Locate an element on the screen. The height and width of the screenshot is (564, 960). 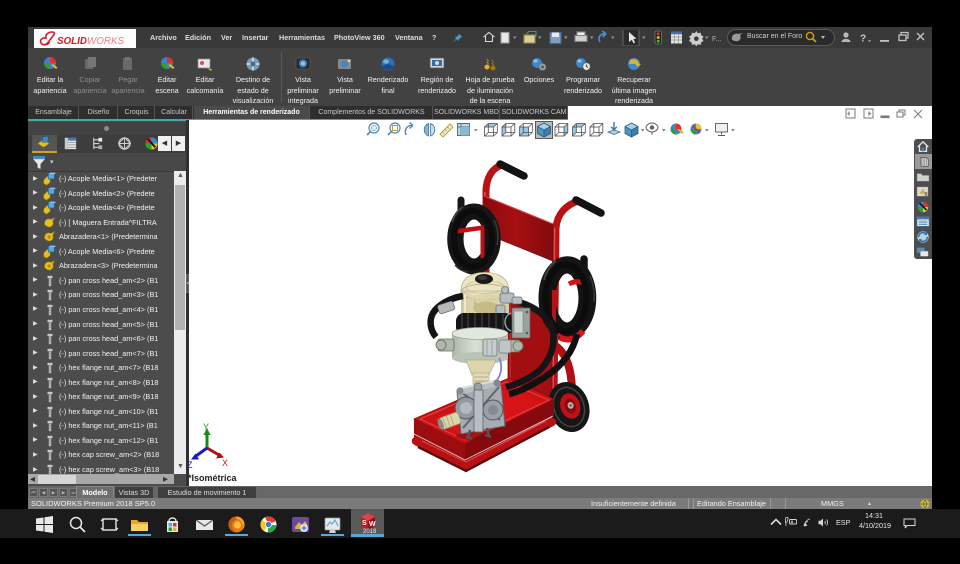
svg-text: WORKS is located at coordinates (105, 41).